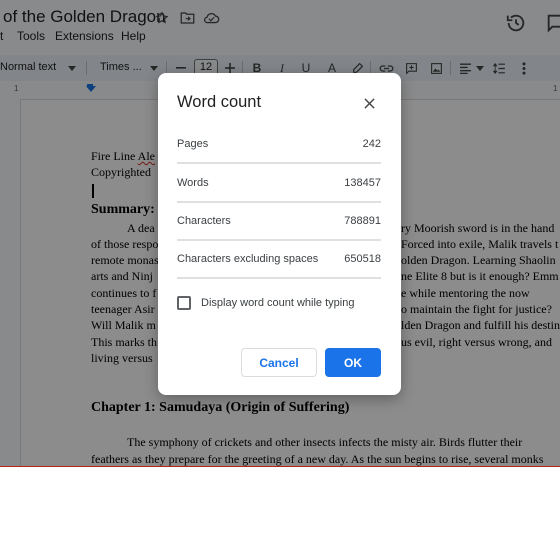 The height and width of the screenshot is (560, 560). I want to click on dialog-title: Word count, so click(219, 102).